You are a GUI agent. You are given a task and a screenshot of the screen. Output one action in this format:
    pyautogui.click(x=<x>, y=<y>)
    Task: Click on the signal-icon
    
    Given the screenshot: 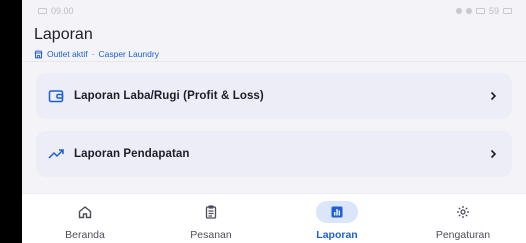 What is the action you would take?
    pyautogui.click(x=480, y=11)
    